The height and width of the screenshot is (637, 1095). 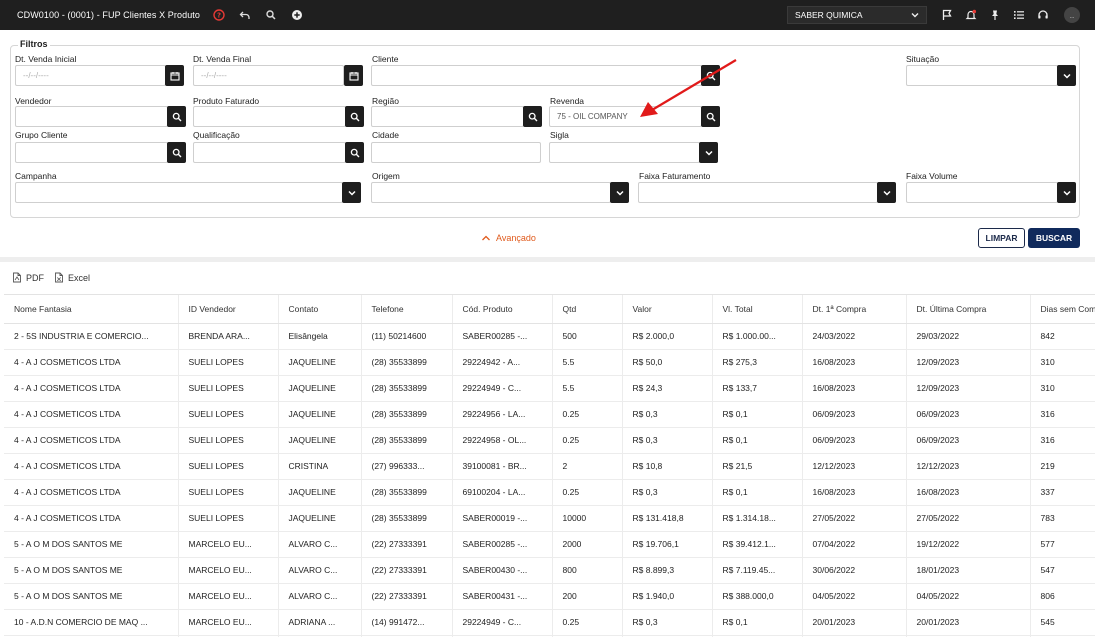 I want to click on faixa-faturamento-dropdown-button, so click(x=886, y=192).